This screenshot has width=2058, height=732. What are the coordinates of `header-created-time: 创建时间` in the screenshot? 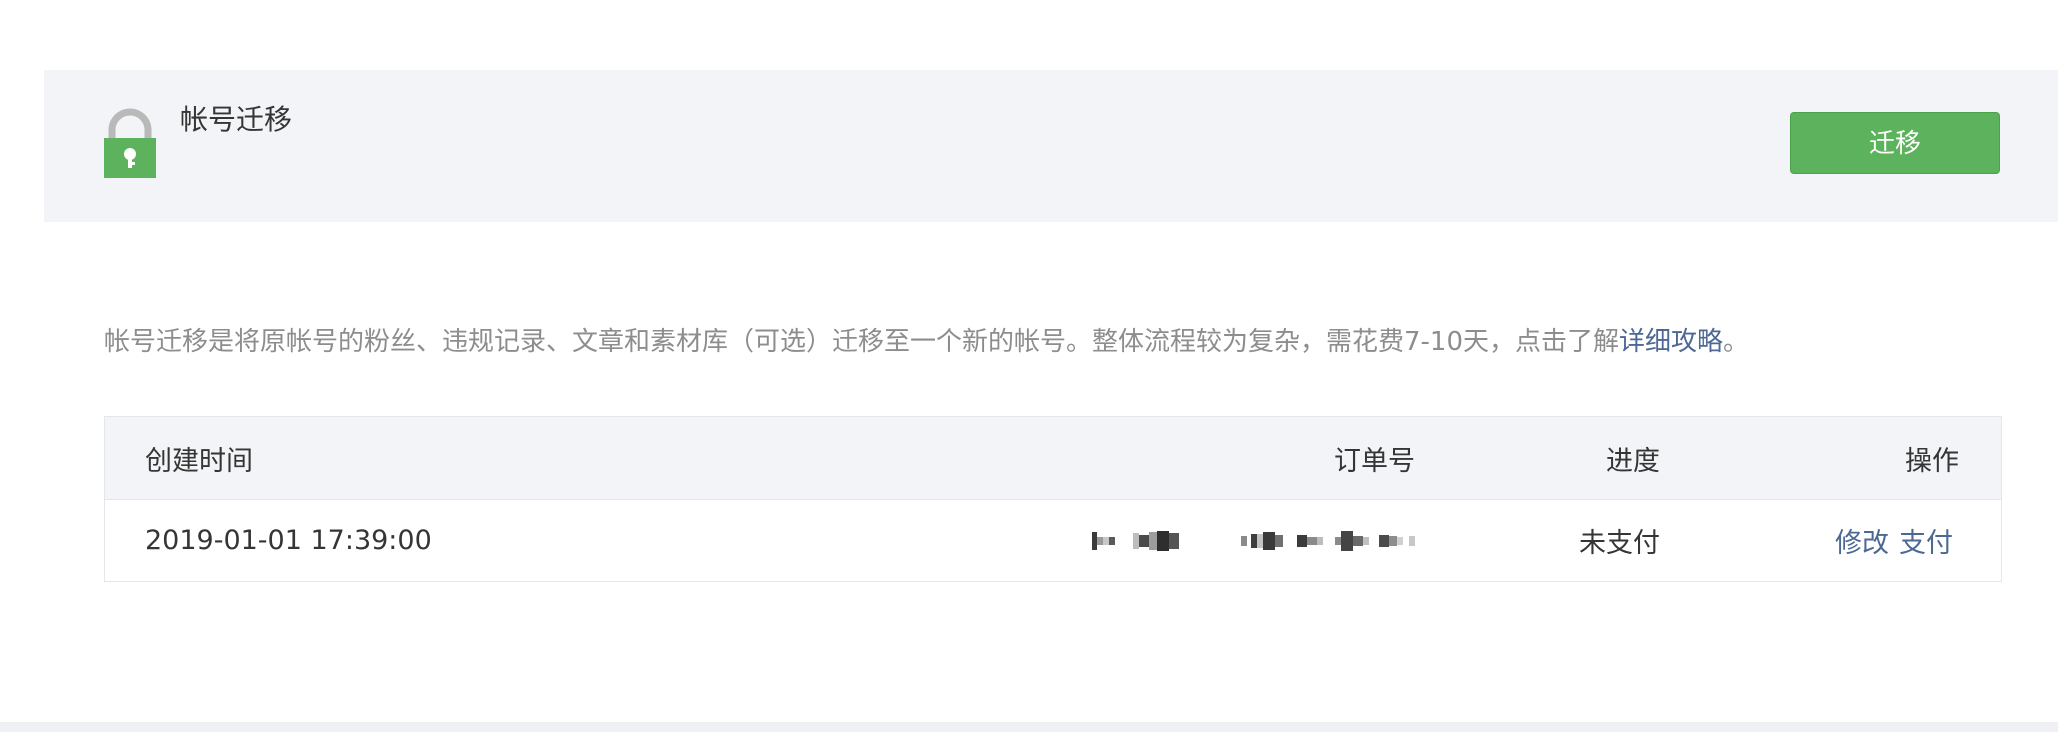 It's located at (199, 461).